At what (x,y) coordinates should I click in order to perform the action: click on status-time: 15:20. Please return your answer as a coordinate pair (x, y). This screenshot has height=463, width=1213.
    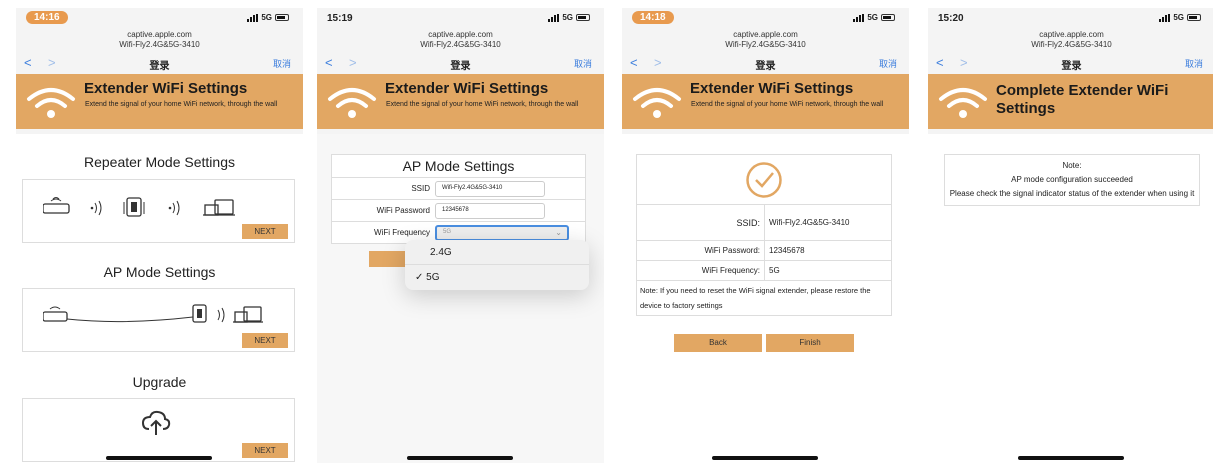
    Looking at the image, I should click on (951, 18).